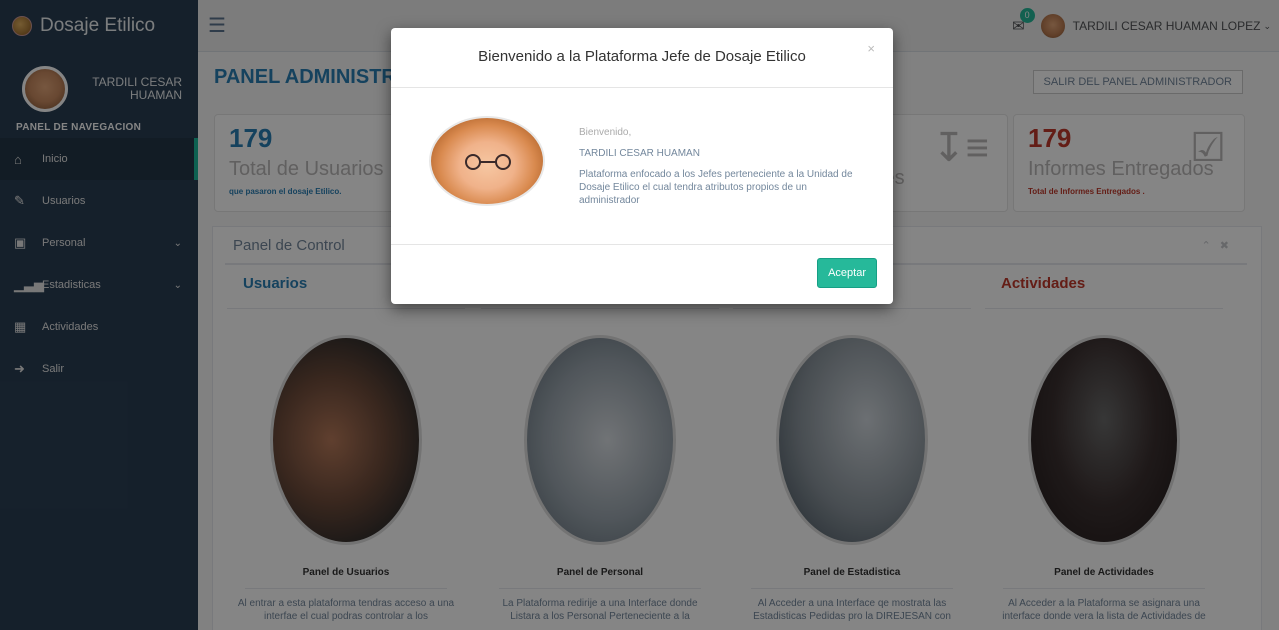 This screenshot has height=630, width=1279. Describe the element at coordinates (642, 274) in the screenshot. I see `modal-footer: Aceptar` at that location.